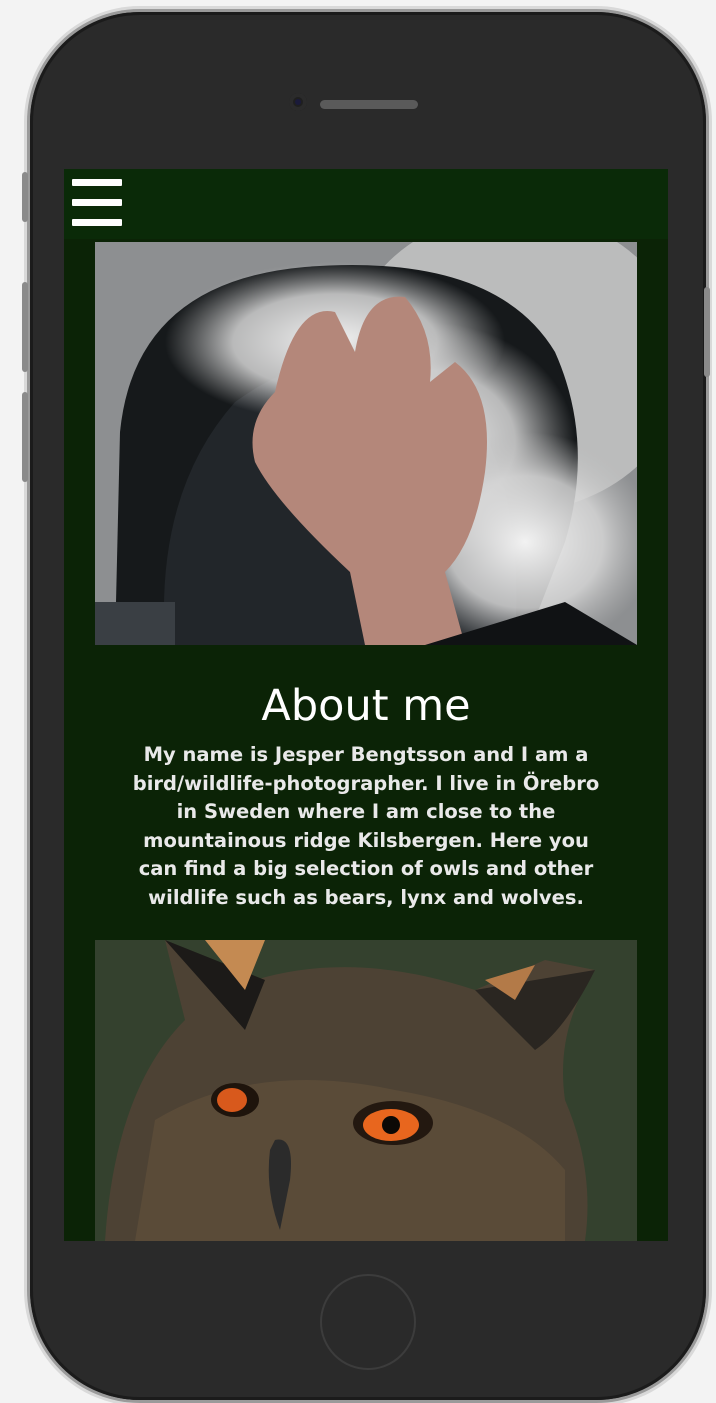  I want to click on home-button, so click(368, 1322).